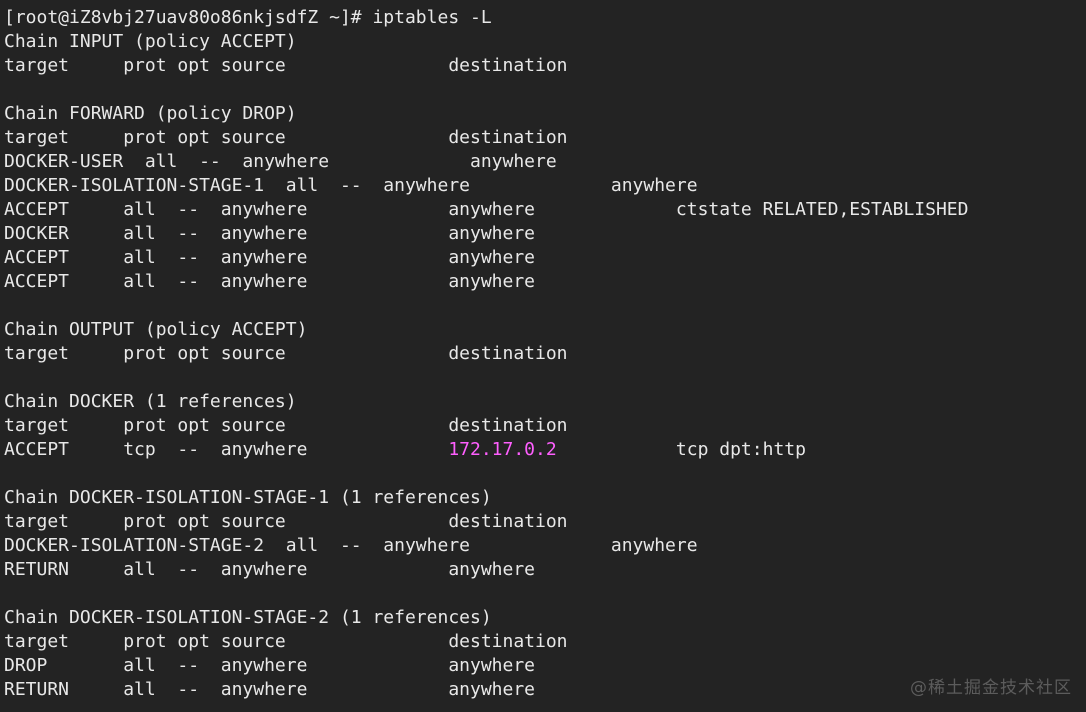 The width and height of the screenshot is (1086, 712). I want to click on terminal-line: Chain DOCKER (1 references), so click(150, 401).